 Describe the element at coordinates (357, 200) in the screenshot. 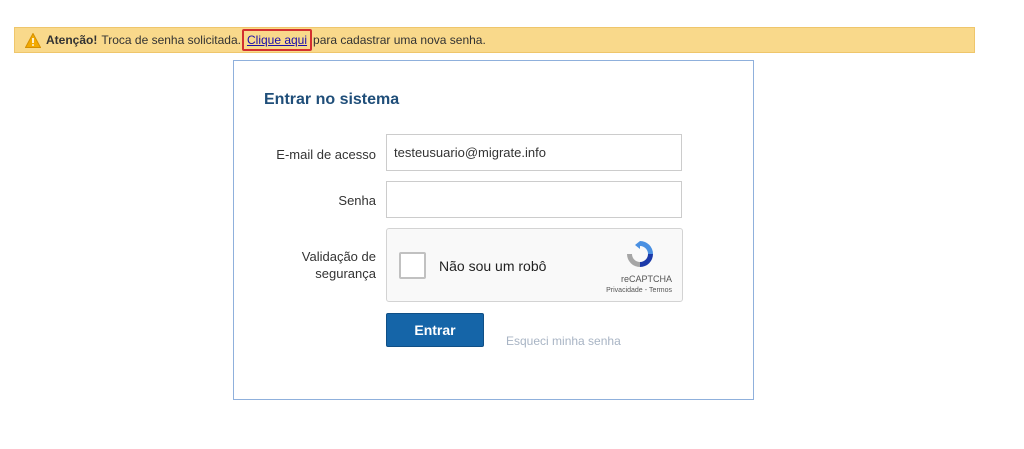

I see `password-label: Senha` at that location.